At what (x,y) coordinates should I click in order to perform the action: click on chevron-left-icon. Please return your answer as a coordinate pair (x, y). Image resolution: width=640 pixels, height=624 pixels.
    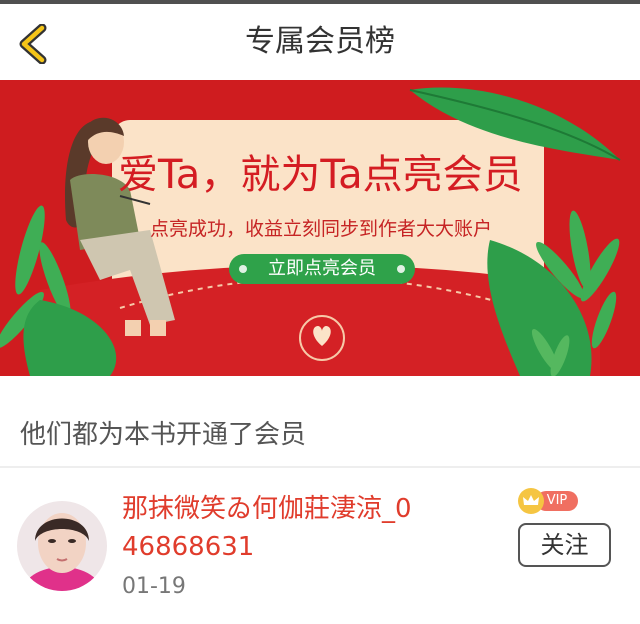
    Looking at the image, I should click on (33, 44).